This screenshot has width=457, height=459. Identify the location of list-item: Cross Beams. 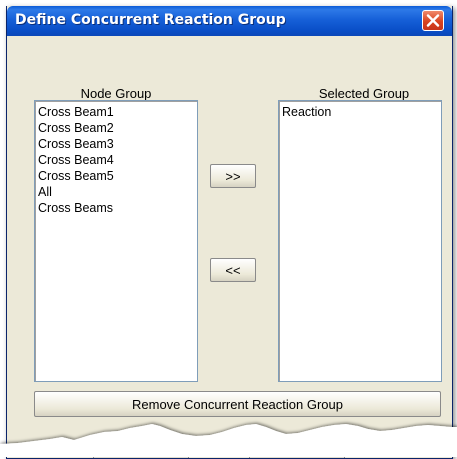
(116, 208).